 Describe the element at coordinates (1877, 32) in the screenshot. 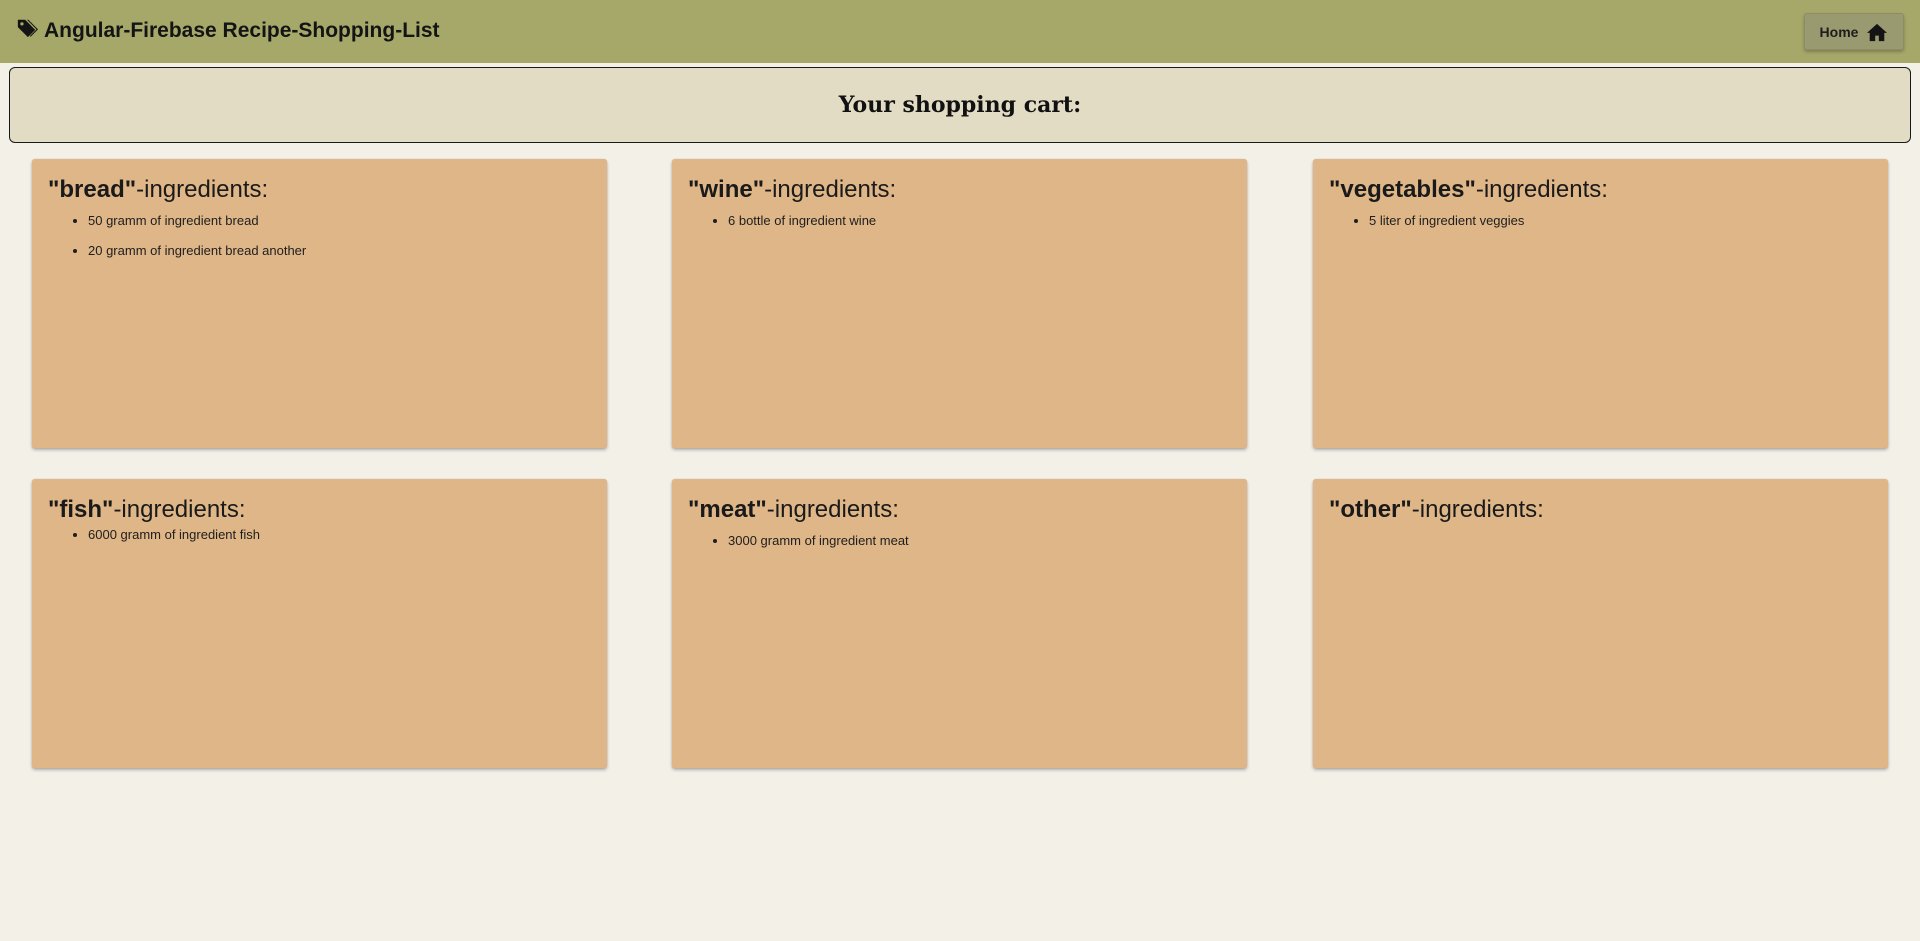

I see `home-icon` at that location.